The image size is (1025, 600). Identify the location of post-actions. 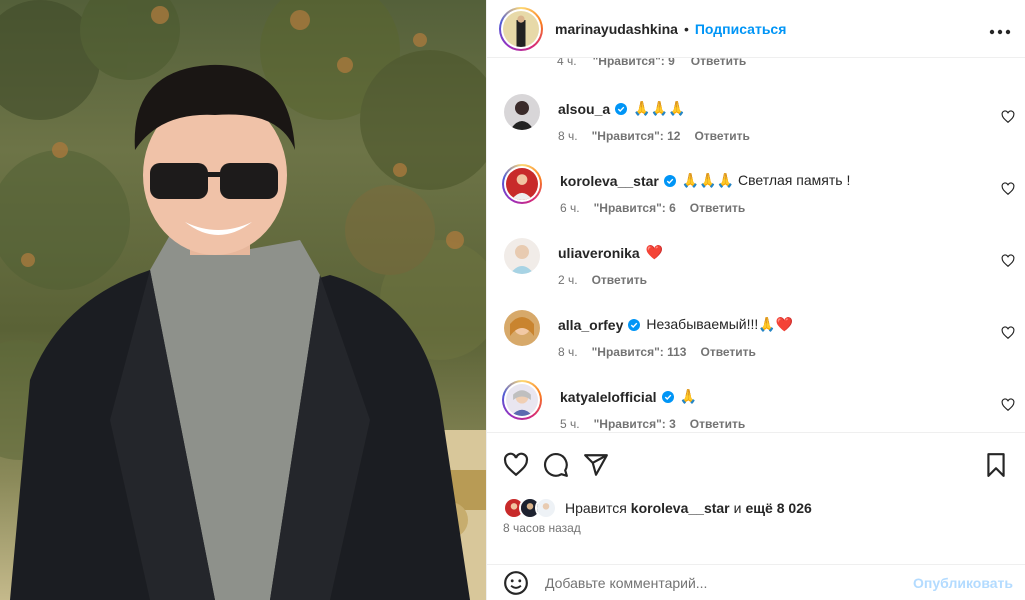
(756, 464).